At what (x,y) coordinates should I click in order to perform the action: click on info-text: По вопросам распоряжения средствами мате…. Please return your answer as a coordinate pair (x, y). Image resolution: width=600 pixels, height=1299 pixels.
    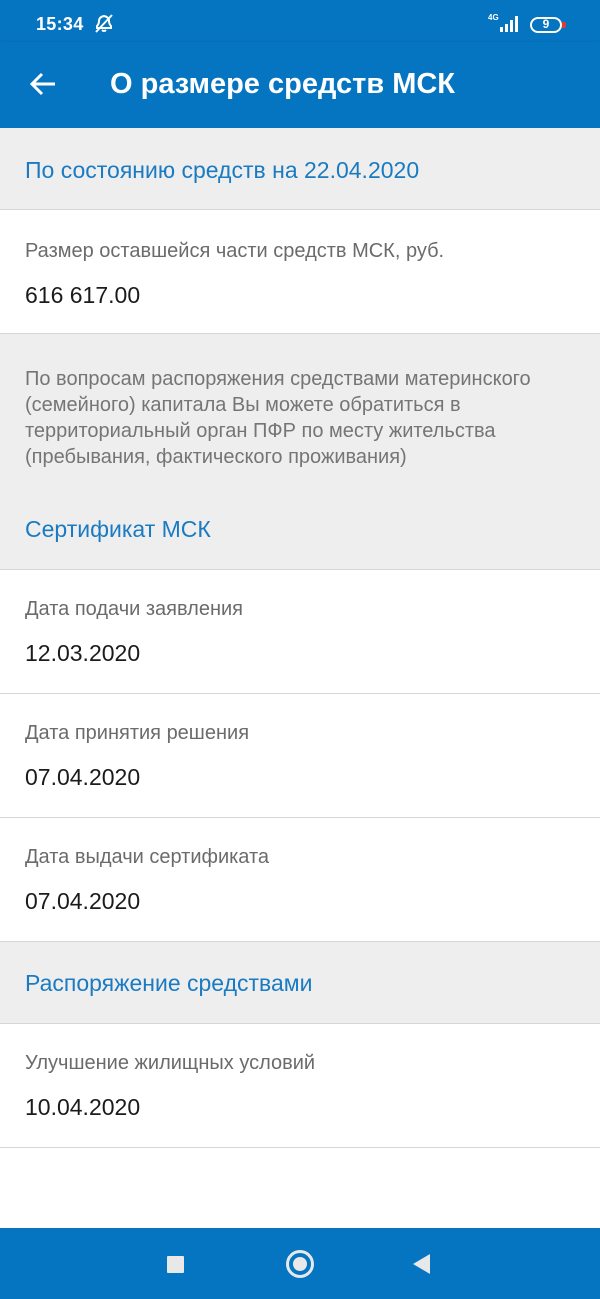
    Looking at the image, I should click on (278, 418).